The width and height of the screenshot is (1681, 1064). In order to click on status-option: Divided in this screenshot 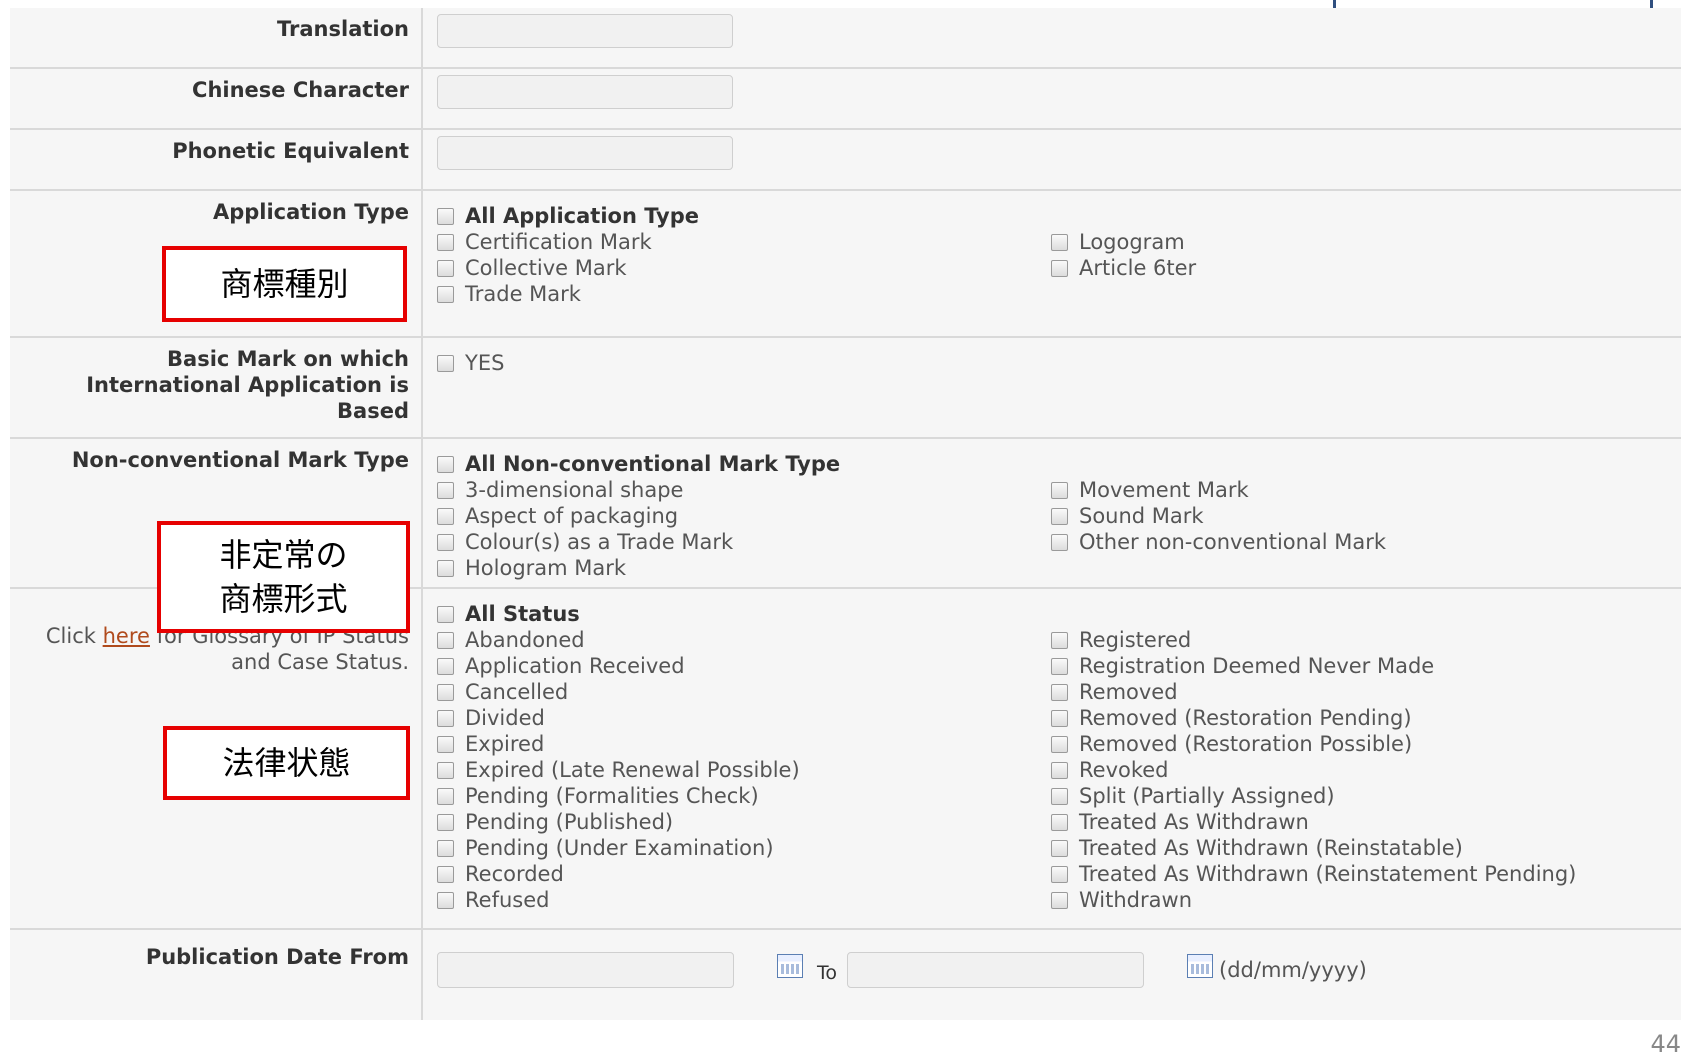, I will do `click(744, 718)`.